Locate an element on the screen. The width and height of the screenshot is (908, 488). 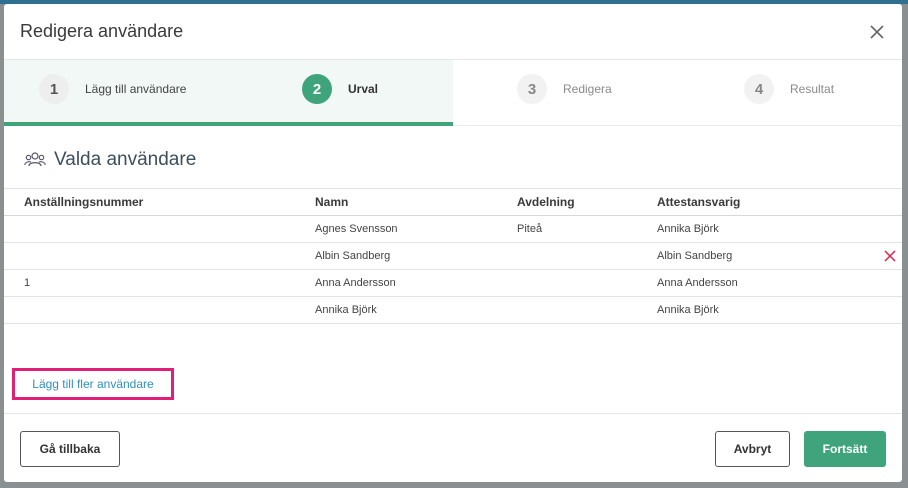
remove-row-icon is located at coordinates (890, 256).